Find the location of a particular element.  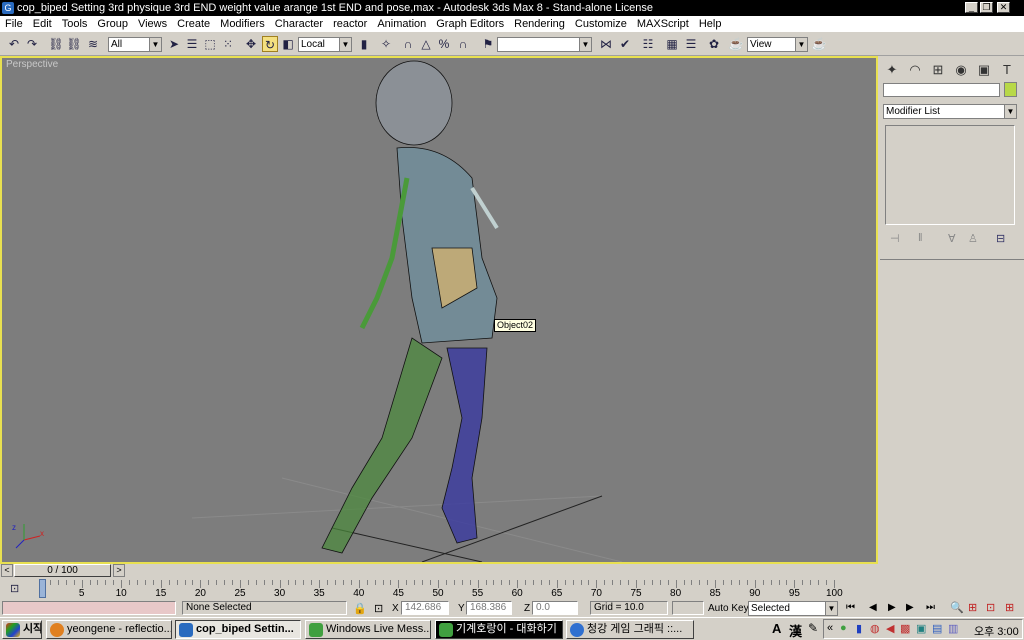

render-type-dropdown: View ▼ is located at coordinates (777, 44).